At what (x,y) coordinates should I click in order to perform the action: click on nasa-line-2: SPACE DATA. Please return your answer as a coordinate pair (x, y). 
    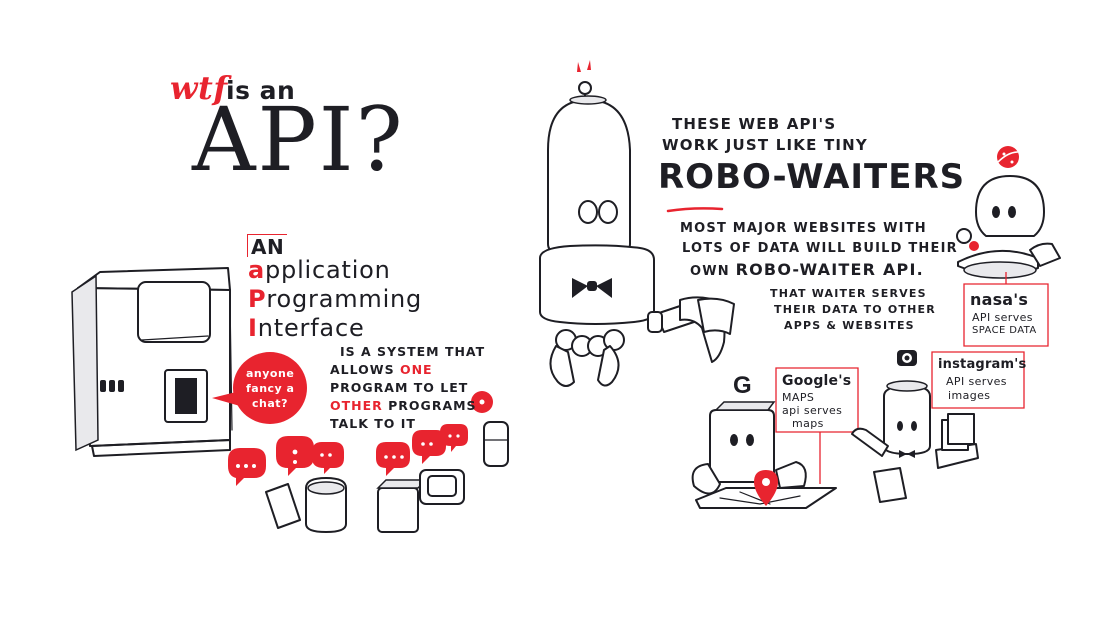
    Looking at the image, I should click on (1004, 330).